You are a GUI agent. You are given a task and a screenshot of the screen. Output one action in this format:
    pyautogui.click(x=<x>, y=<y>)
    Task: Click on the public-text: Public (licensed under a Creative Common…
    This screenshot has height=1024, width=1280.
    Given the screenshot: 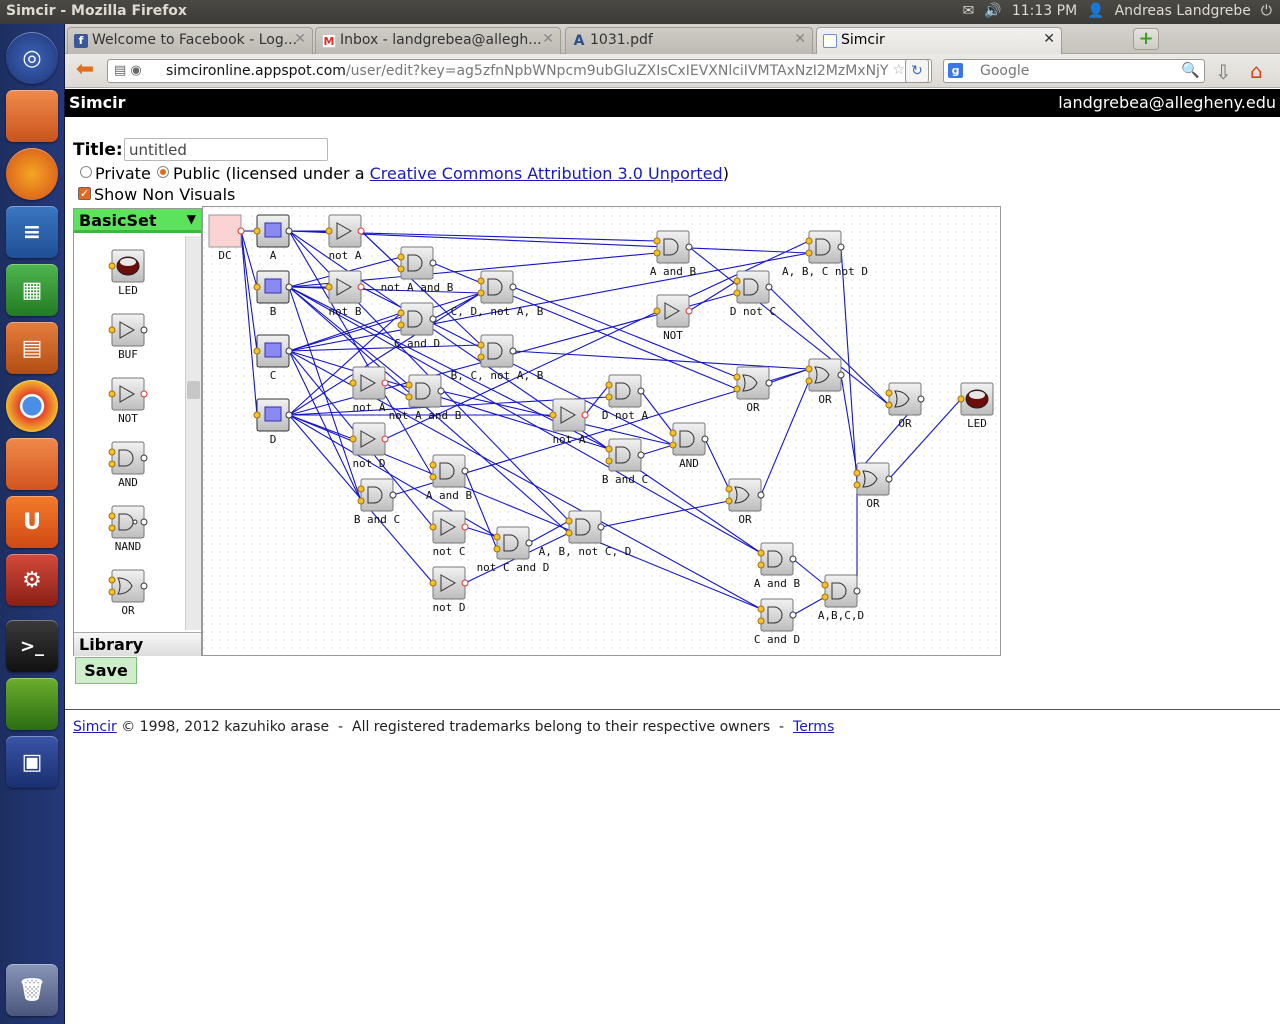 What is the action you would take?
    pyautogui.click(x=451, y=173)
    